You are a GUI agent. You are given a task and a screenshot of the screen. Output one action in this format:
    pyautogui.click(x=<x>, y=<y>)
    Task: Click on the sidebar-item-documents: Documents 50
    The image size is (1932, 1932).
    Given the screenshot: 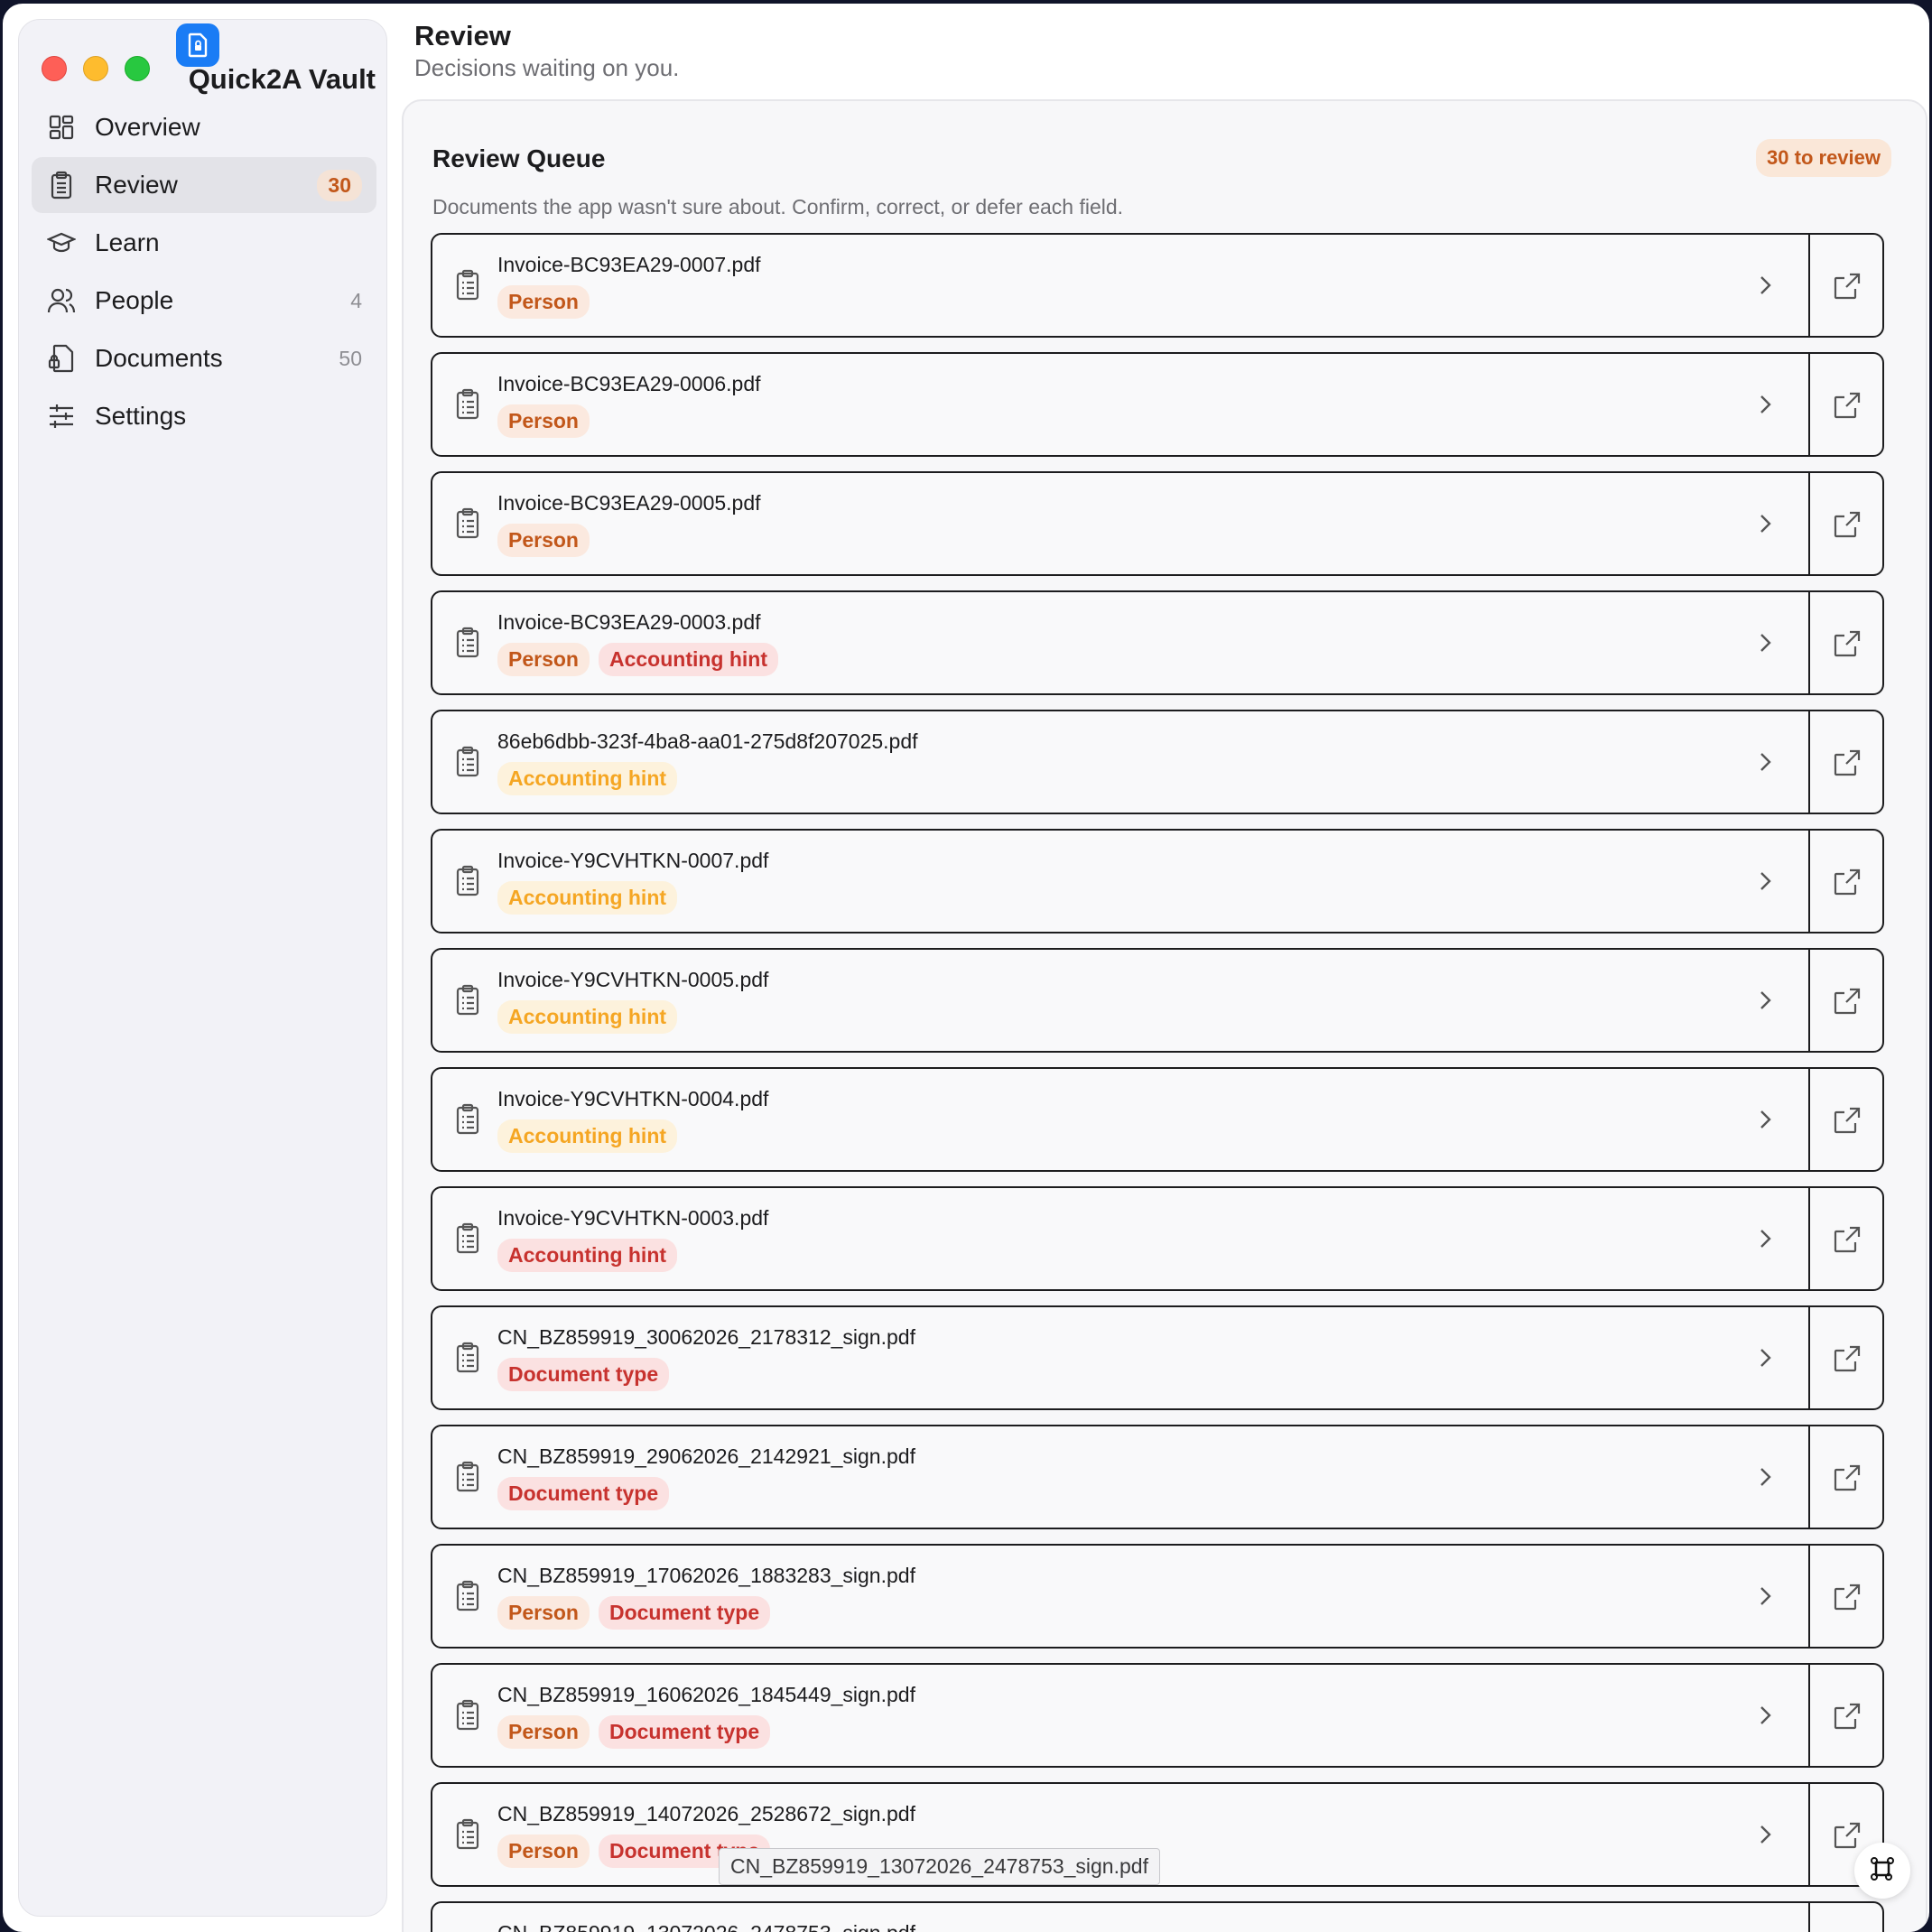 What is the action you would take?
    pyautogui.click(x=204, y=358)
    